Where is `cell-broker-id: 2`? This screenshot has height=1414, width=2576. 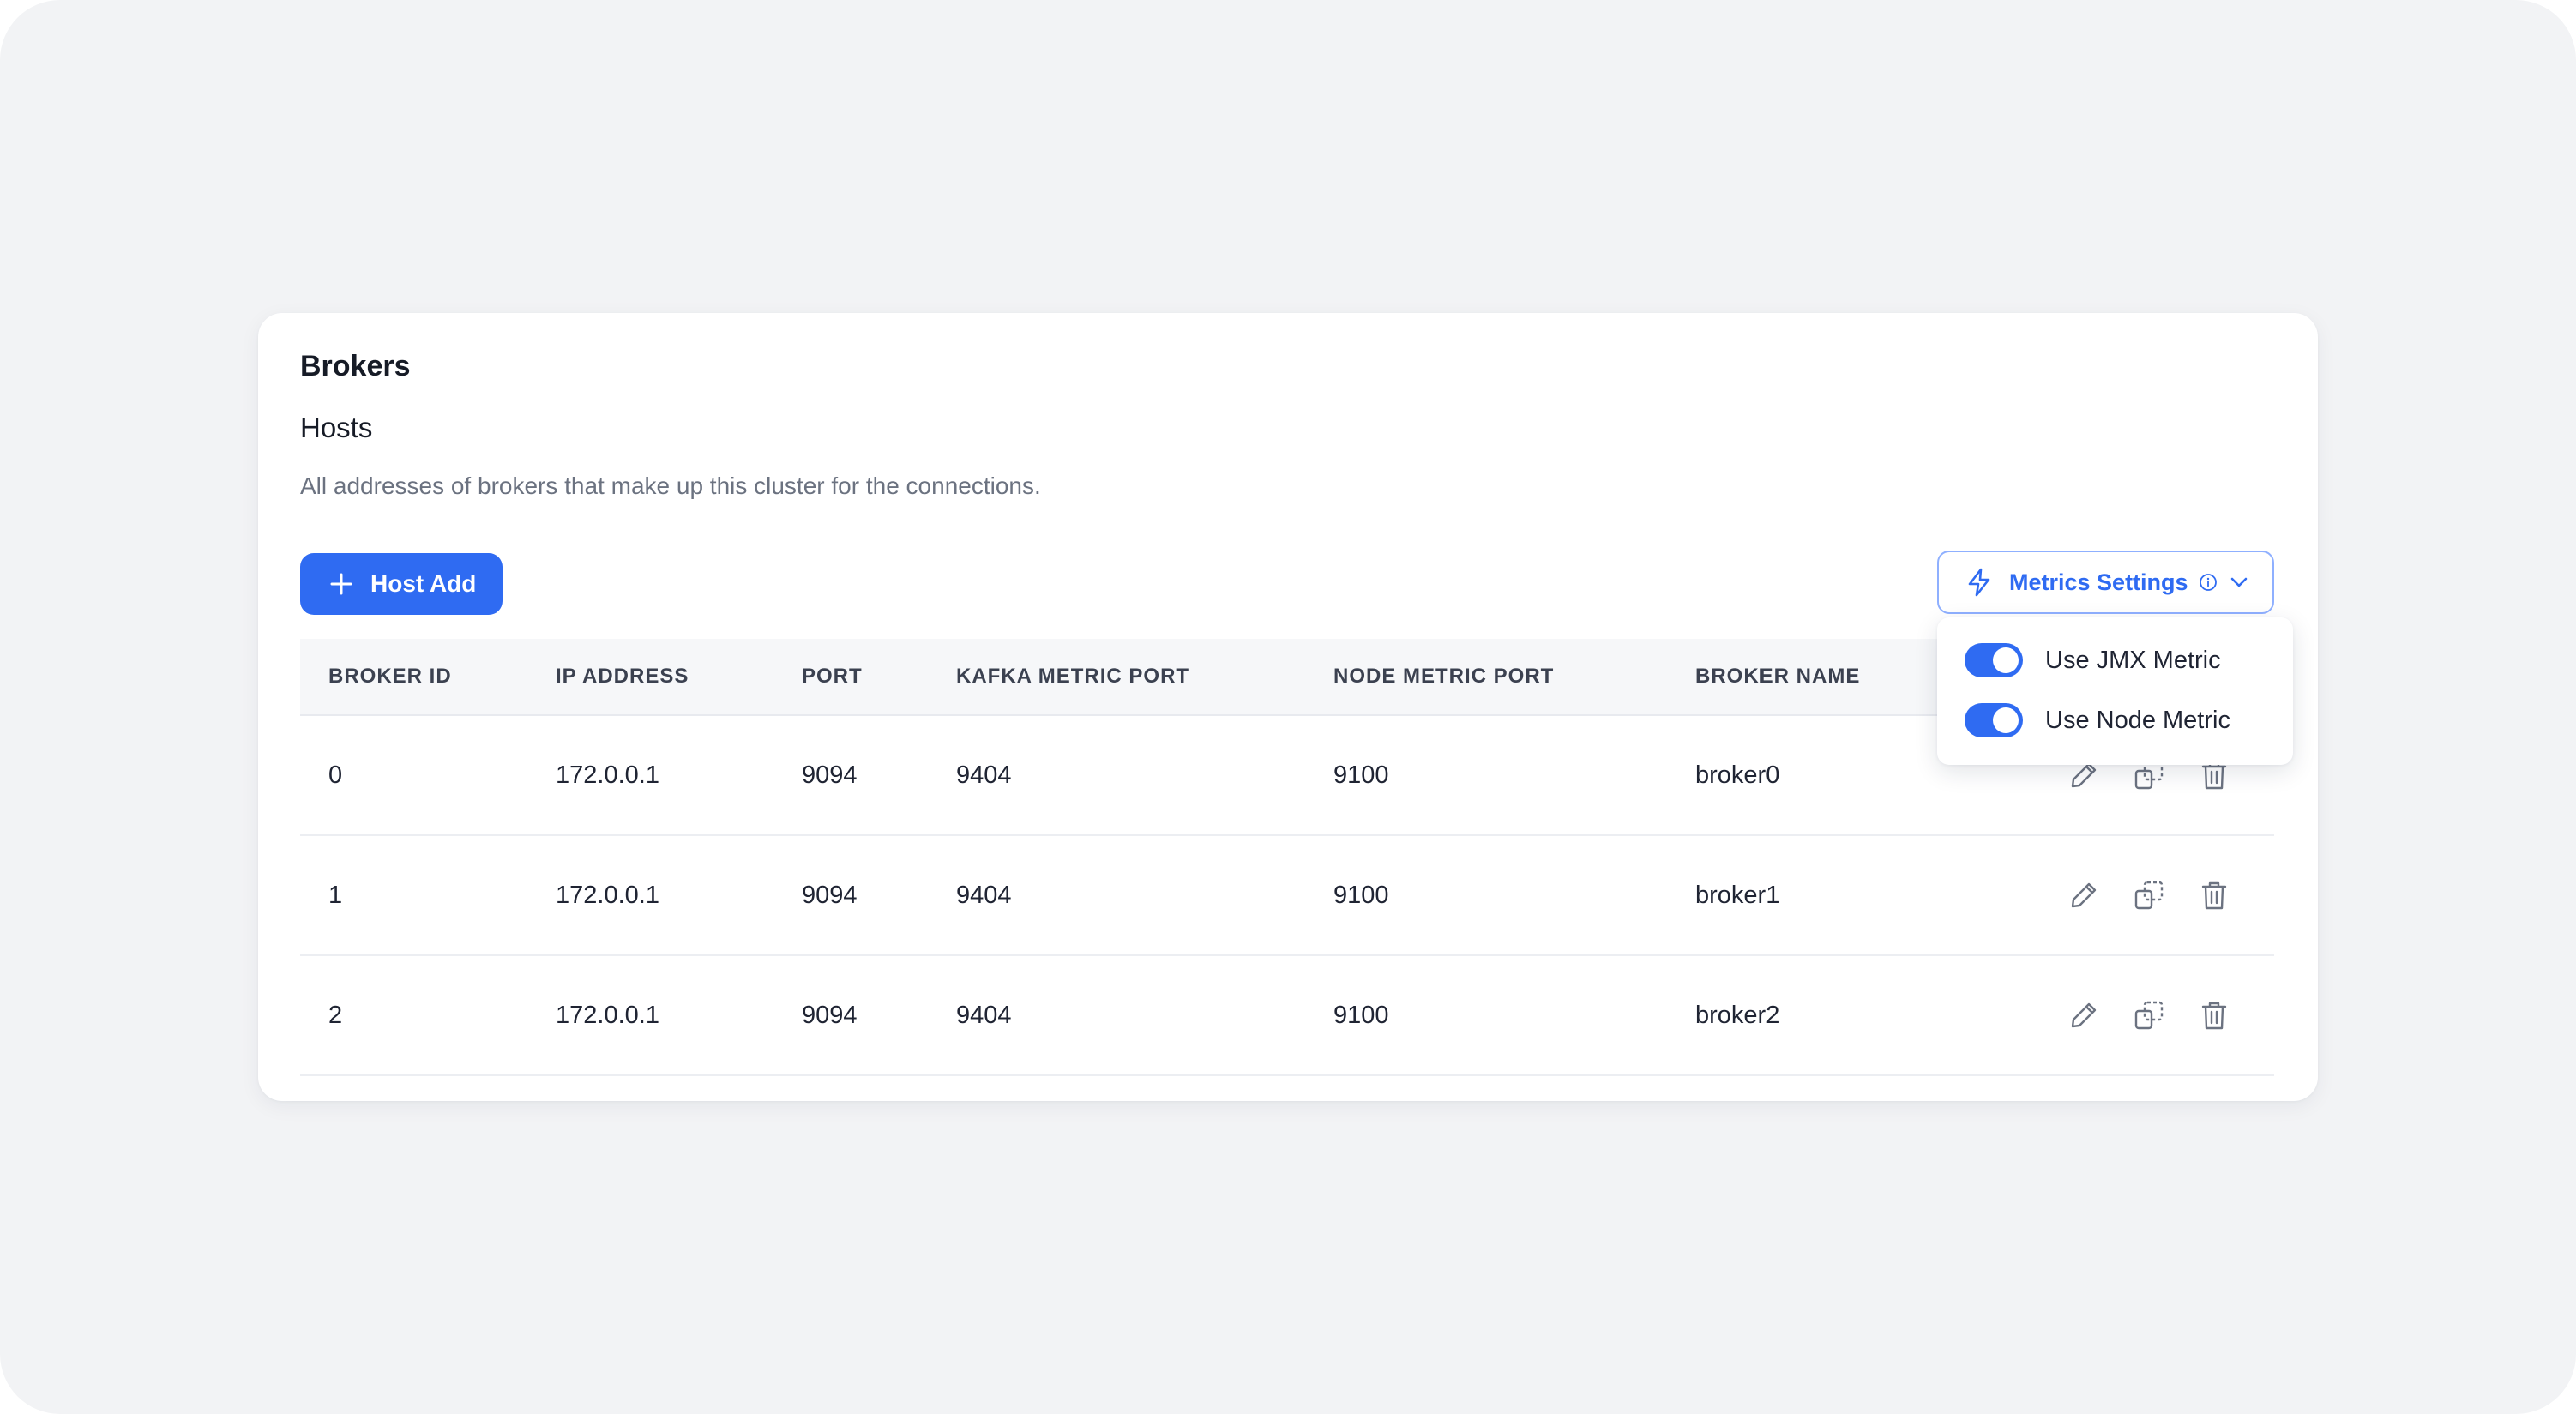
cell-broker-id: 2 is located at coordinates (335, 1015).